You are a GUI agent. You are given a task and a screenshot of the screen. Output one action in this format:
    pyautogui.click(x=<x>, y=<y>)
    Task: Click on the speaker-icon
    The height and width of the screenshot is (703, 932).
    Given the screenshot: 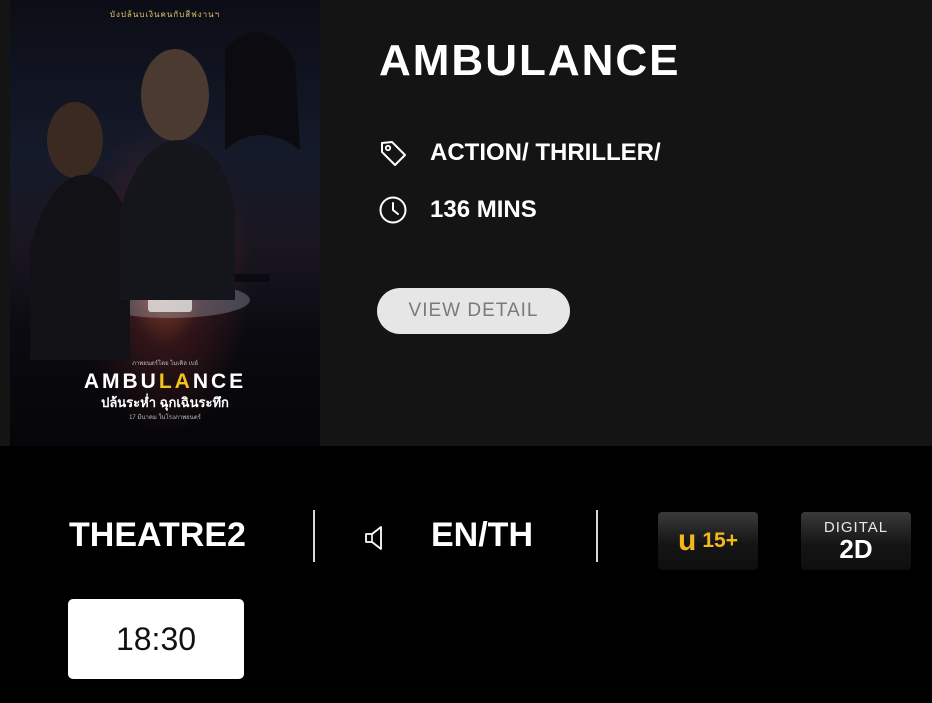 What is the action you would take?
    pyautogui.click(x=377, y=540)
    